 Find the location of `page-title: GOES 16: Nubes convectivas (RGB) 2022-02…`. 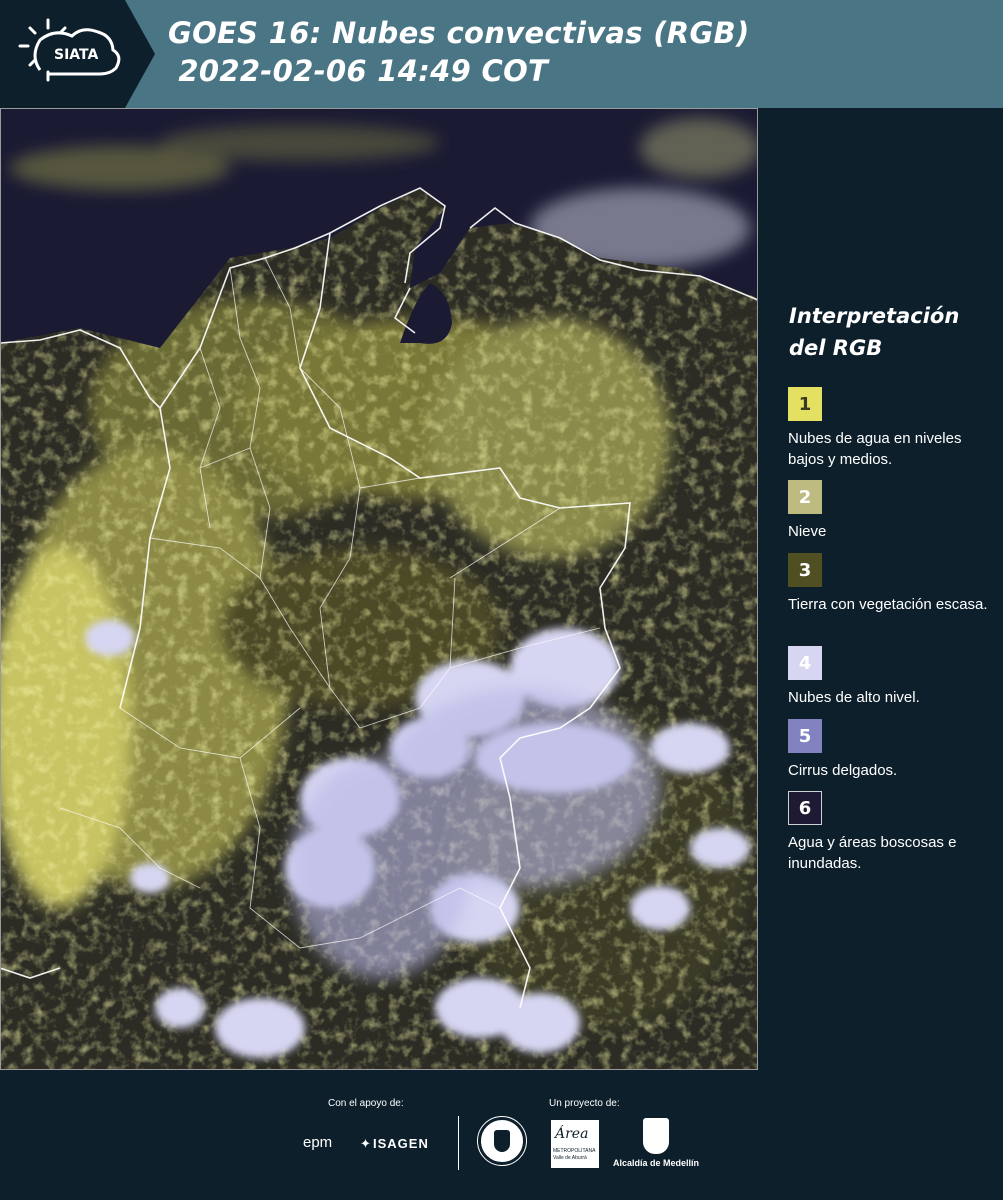

page-title: GOES 16: Nubes convectivas (RGB) 2022-02… is located at coordinates (459, 52).